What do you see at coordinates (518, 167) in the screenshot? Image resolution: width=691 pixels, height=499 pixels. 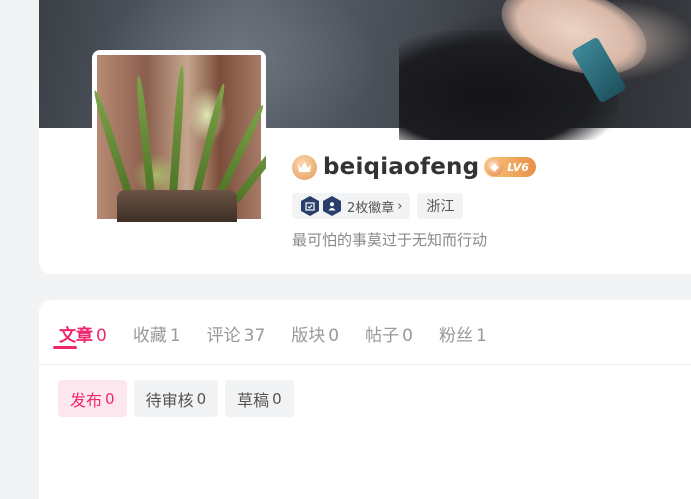 I see `level-label: LV6` at bounding box center [518, 167].